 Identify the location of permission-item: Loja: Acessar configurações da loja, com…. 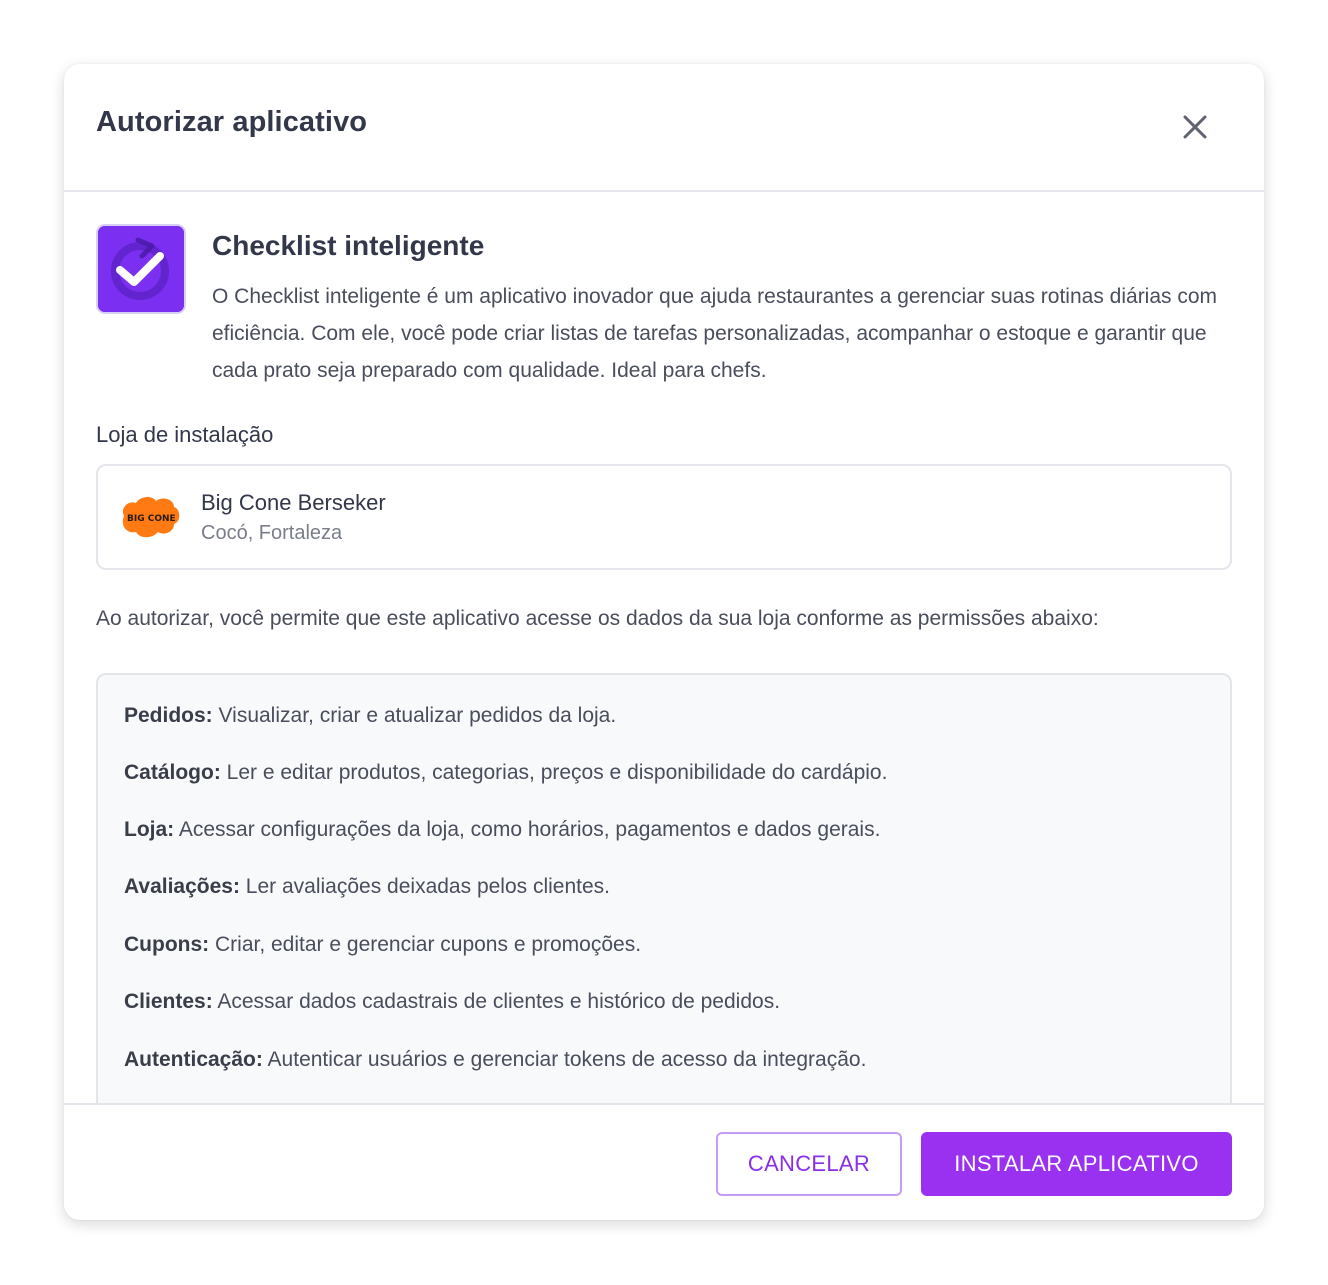
(502, 830).